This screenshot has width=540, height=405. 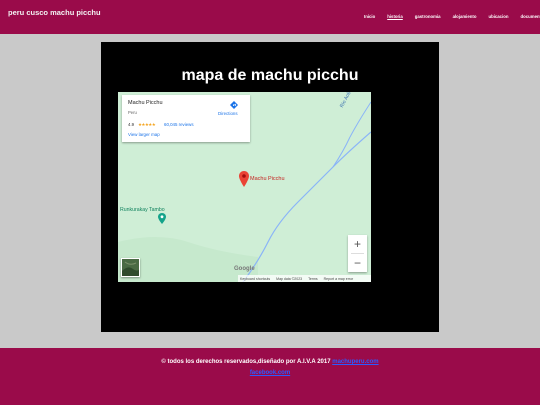 I want to click on marker-label: Machu Picchu, so click(x=267, y=179).